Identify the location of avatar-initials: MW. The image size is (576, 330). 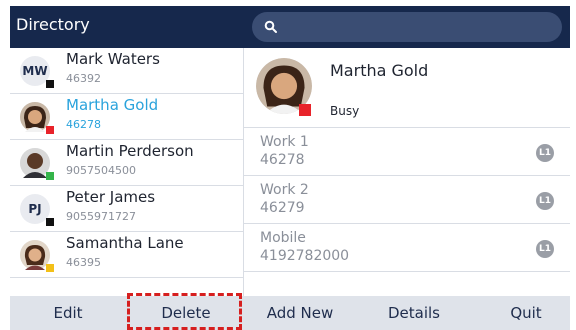
(35, 71).